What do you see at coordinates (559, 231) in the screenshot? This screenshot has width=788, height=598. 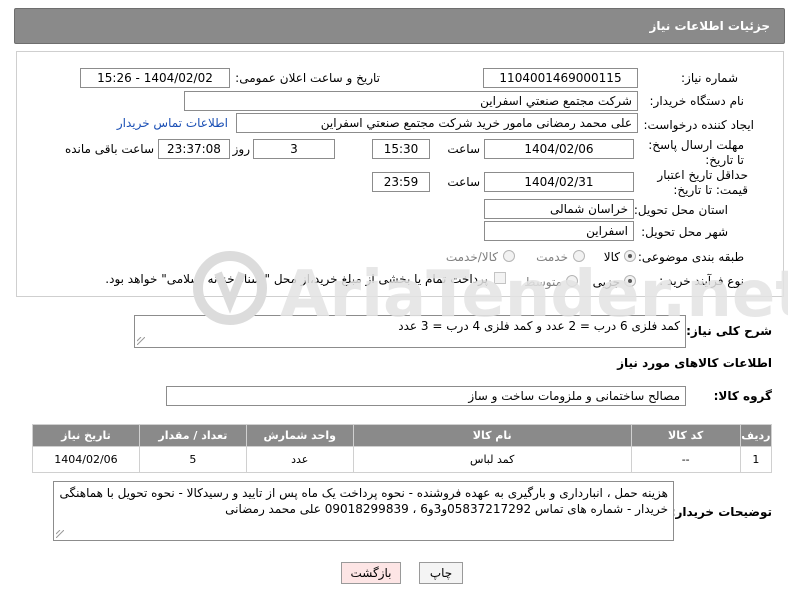 I see `city-field: اسفراين` at bounding box center [559, 231].